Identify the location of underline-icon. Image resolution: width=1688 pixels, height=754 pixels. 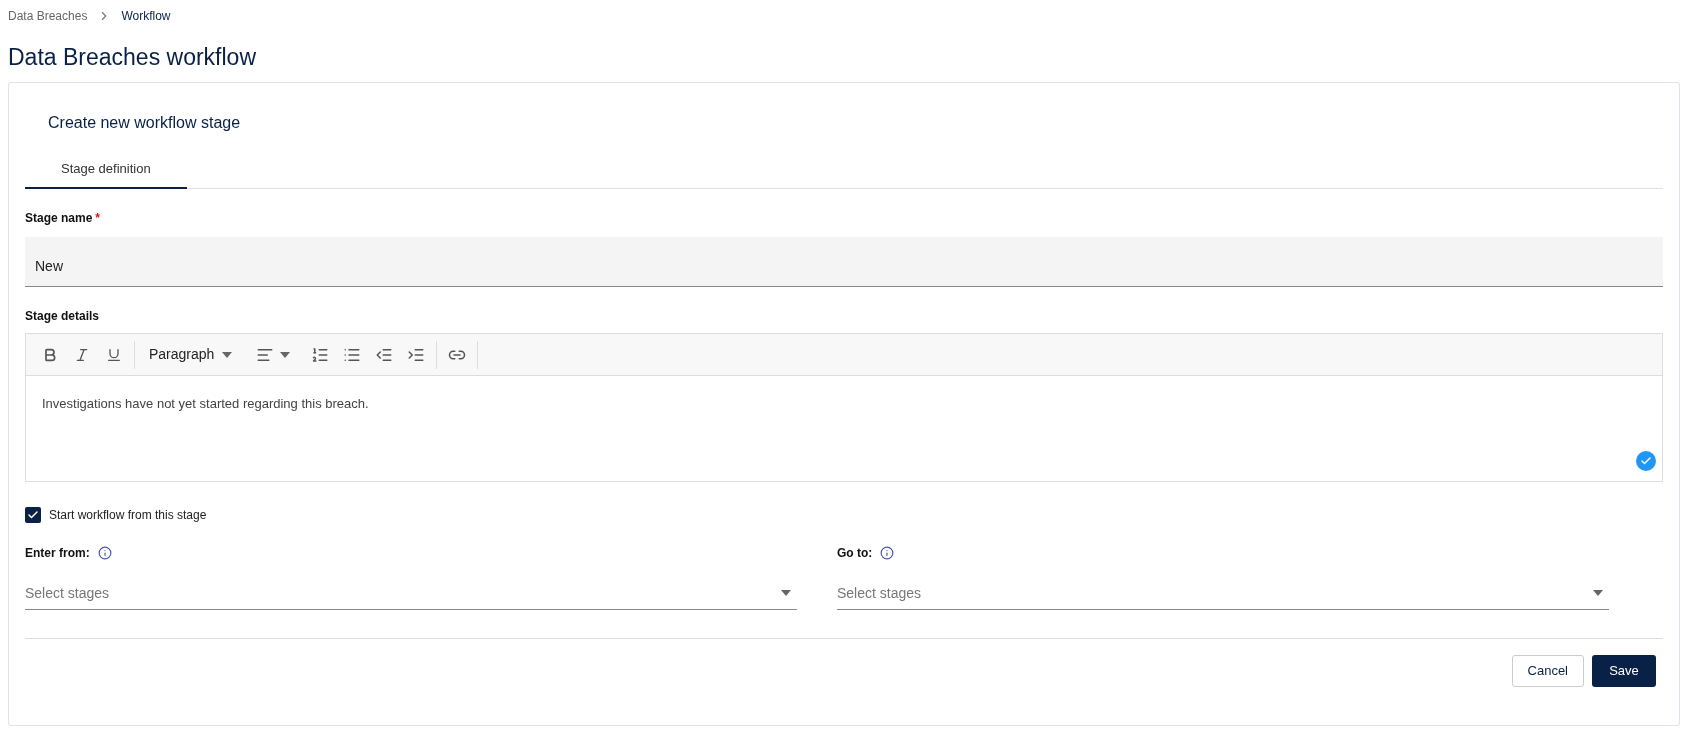
(114, 354).